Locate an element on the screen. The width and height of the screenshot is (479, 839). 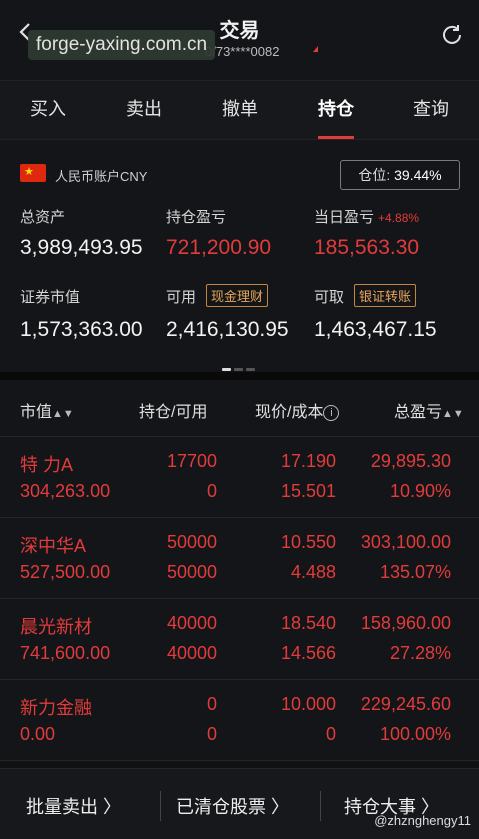
withdrawable-value: 1,463,467.15 is located at coordinates (375, 329).